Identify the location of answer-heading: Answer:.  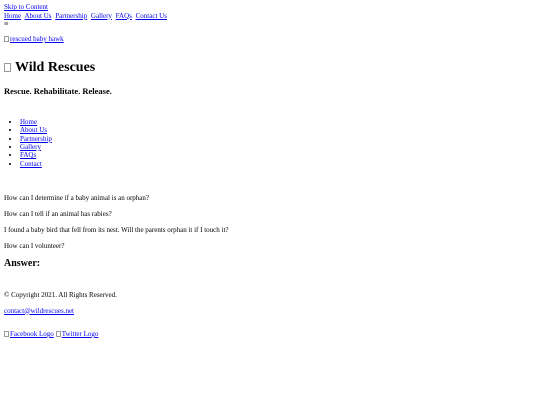
(22, 264).